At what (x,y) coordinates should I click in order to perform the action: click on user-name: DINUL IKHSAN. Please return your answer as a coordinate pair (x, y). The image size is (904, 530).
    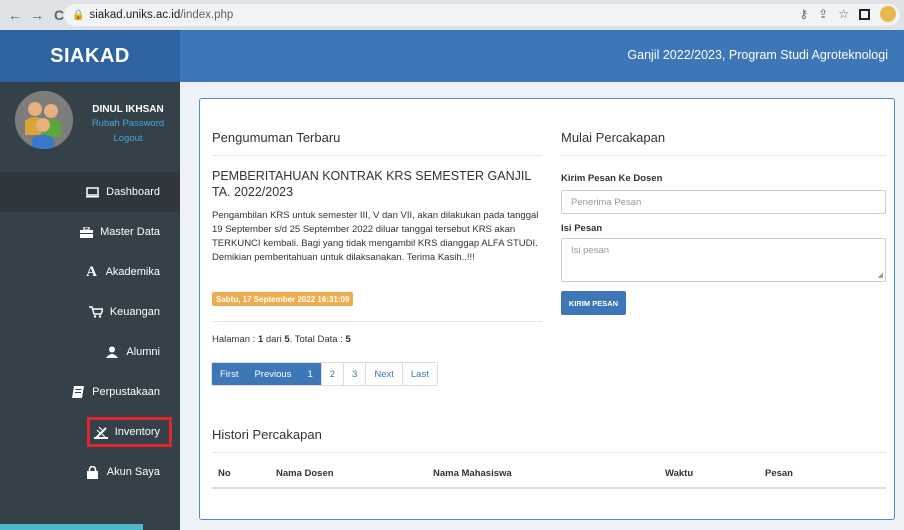
    Looking at the image, I should click on (128, 109).